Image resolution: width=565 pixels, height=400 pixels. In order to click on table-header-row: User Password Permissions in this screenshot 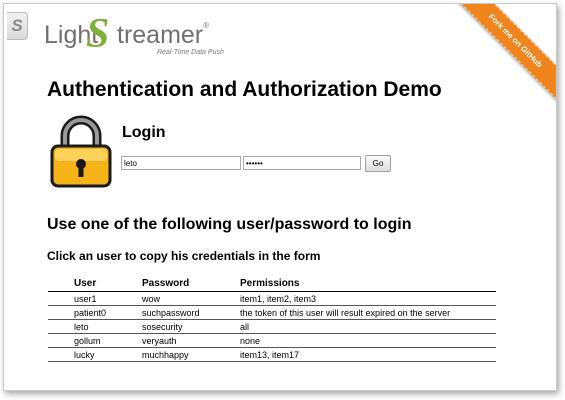, I will do `click(272, 283)`.